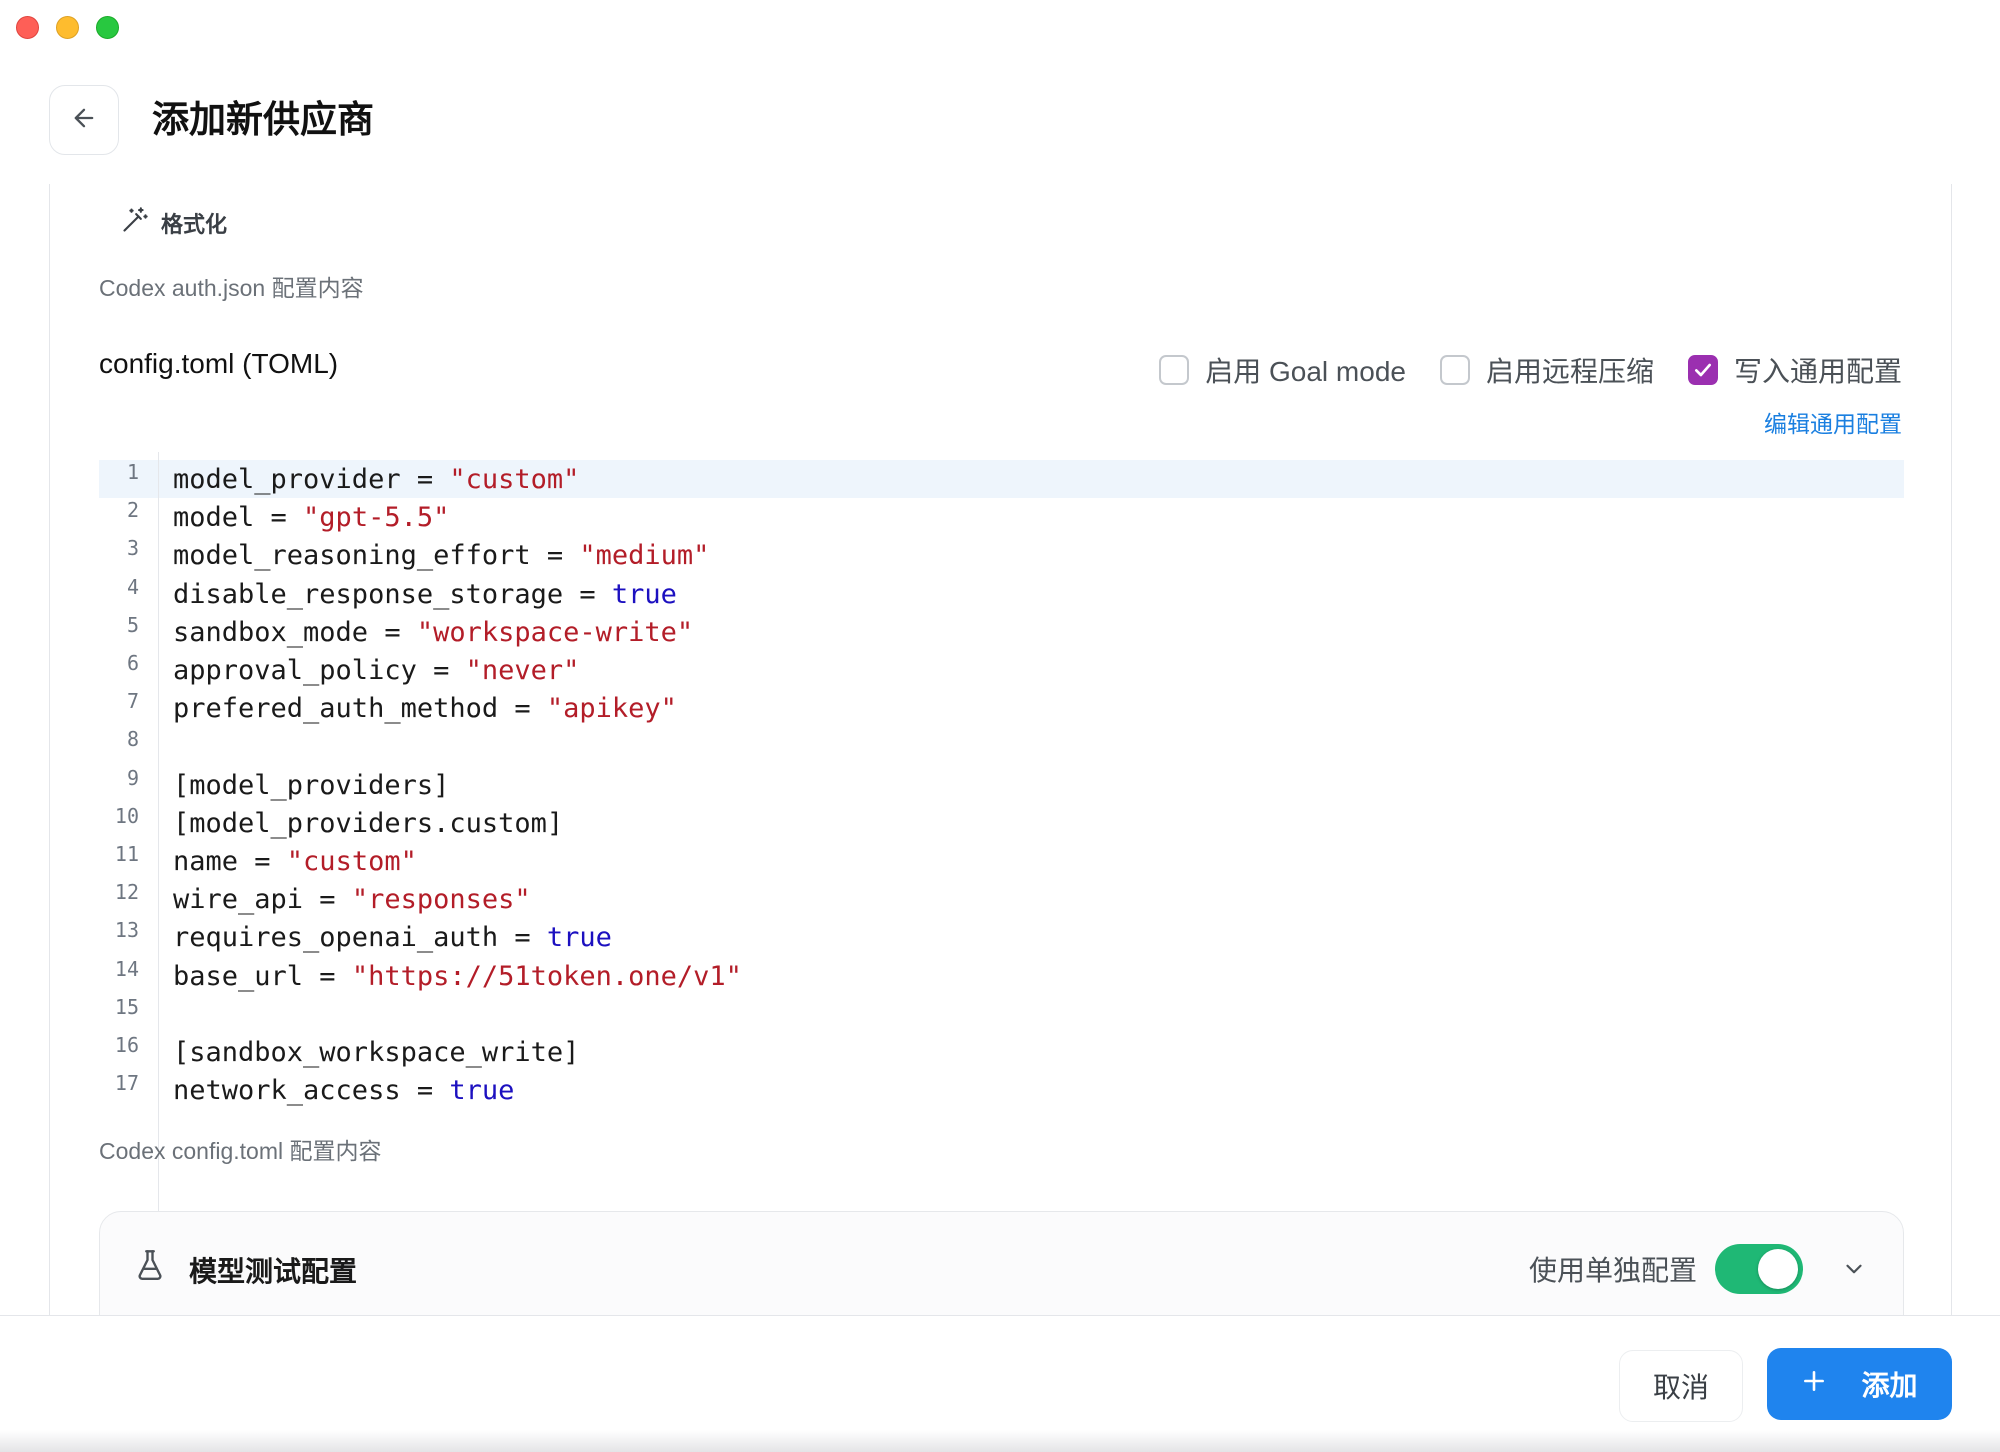 The height and width of the screenshot is (1452, 2000). Describe the element at coordinates (1889, 1385) in the screenshot. I see `add-label: 添加` at that location.